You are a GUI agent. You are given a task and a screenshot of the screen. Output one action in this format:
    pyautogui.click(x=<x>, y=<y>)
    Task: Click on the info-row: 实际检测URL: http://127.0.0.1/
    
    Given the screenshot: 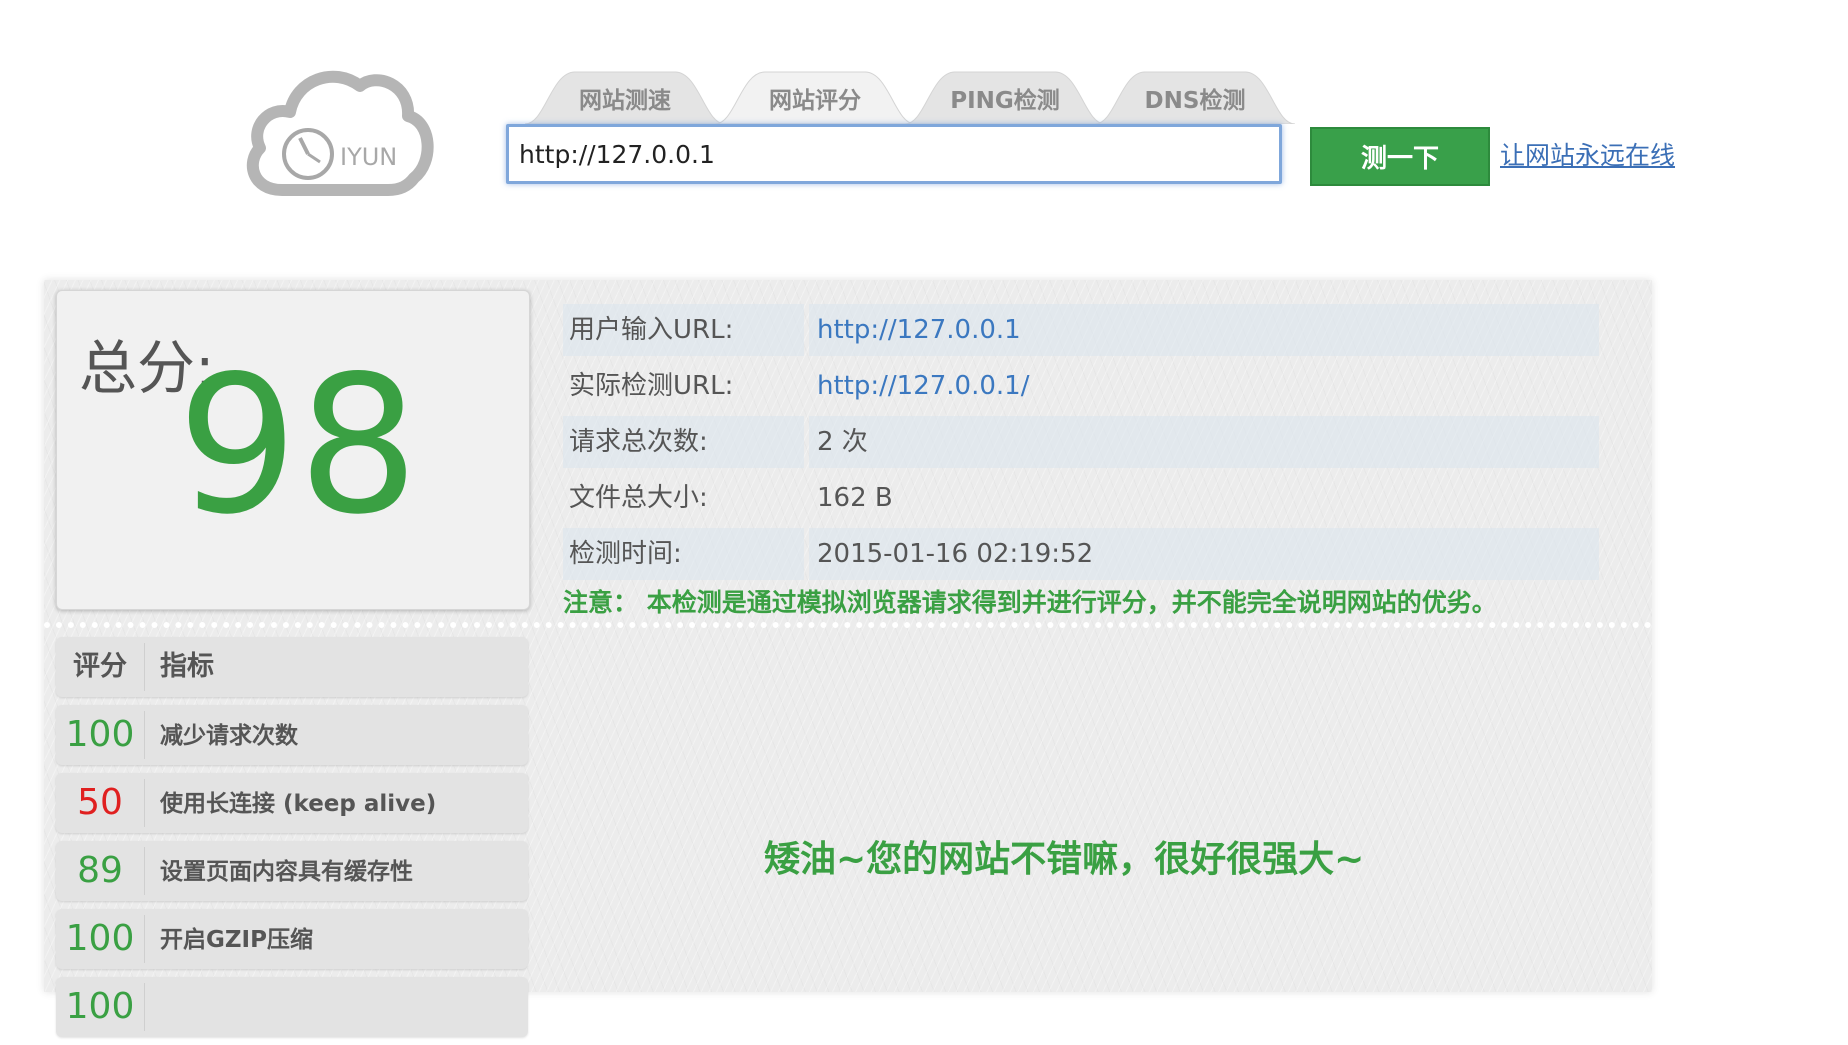 What is the action you would take?
    pyautogui.click(x=1081, y=386)
    